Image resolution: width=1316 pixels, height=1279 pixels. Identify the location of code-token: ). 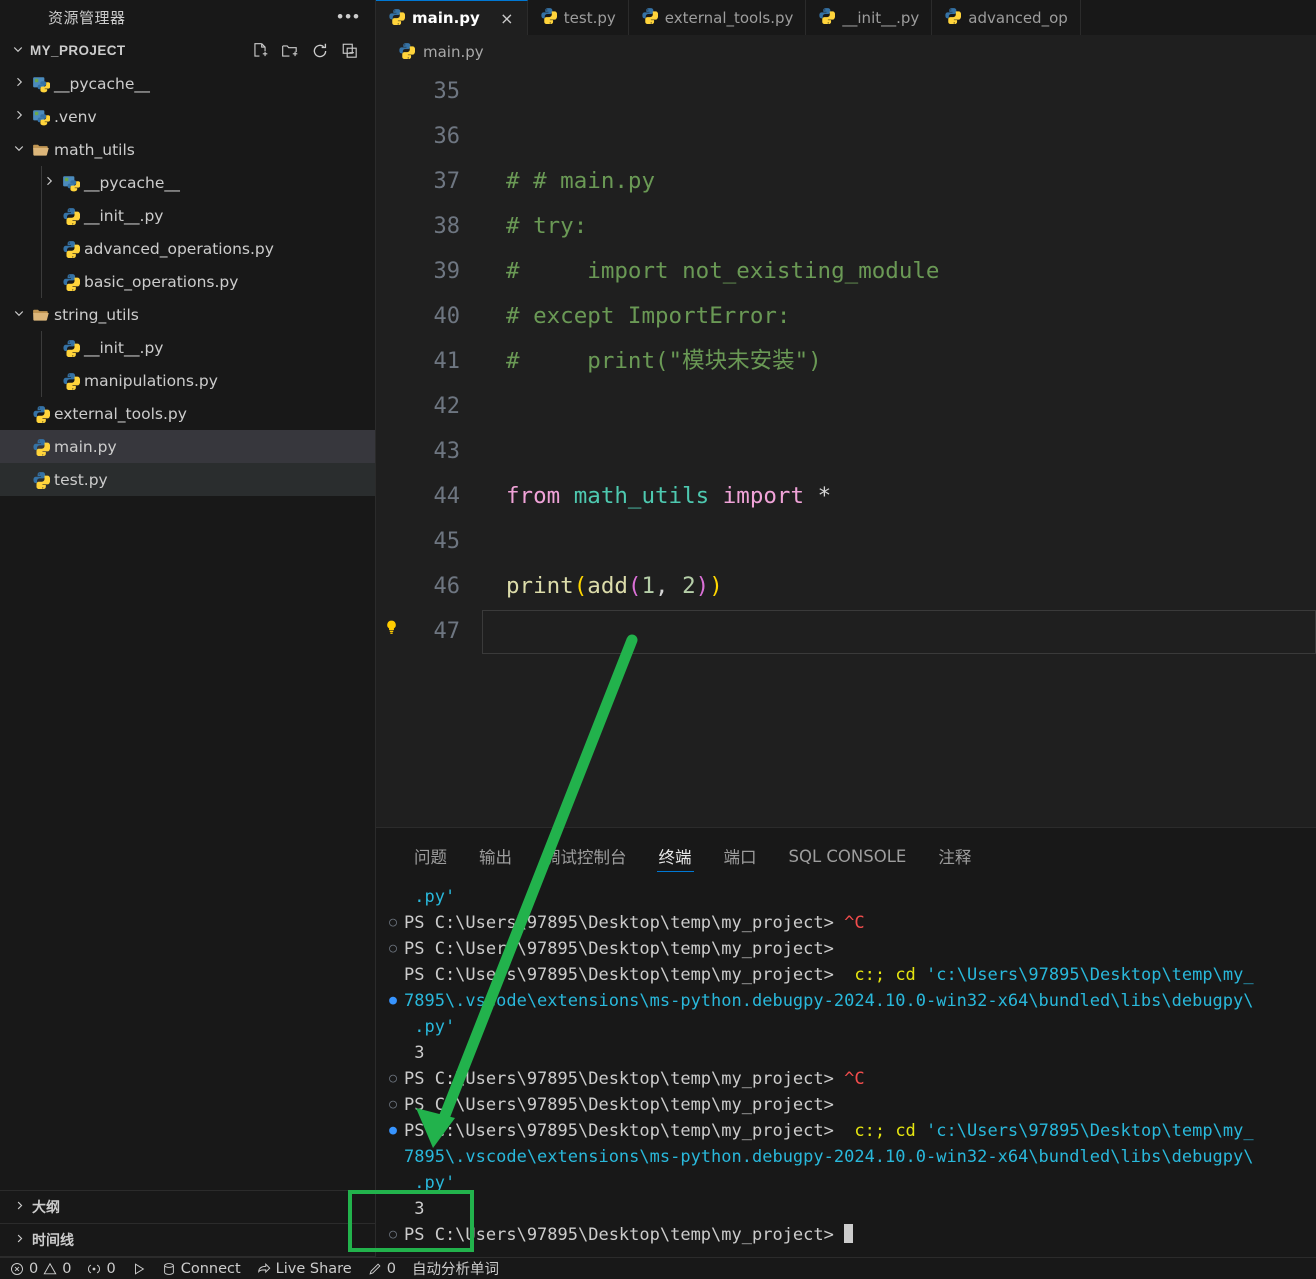
(716, 586).